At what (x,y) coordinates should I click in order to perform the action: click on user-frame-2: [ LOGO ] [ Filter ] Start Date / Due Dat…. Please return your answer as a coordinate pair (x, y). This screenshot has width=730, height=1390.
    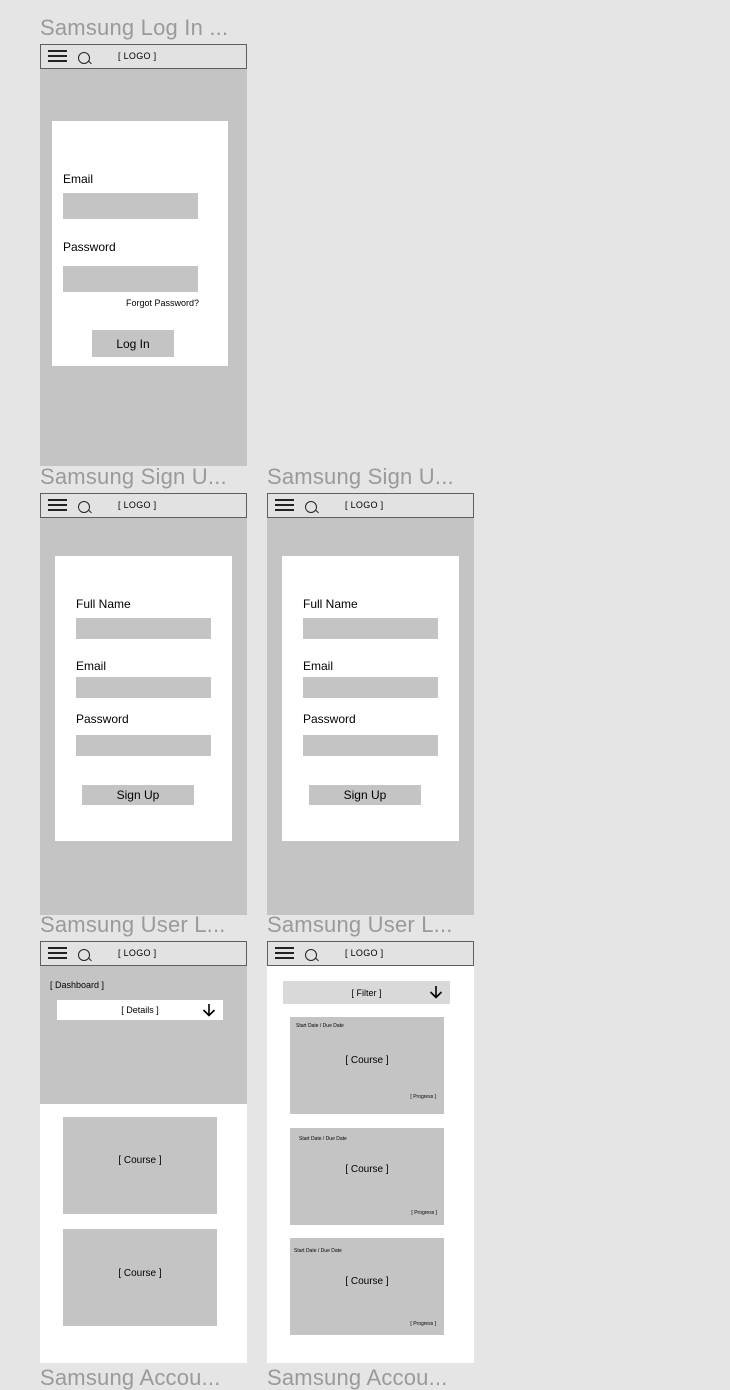
    Looking at the image, I should click on (370, 1152).